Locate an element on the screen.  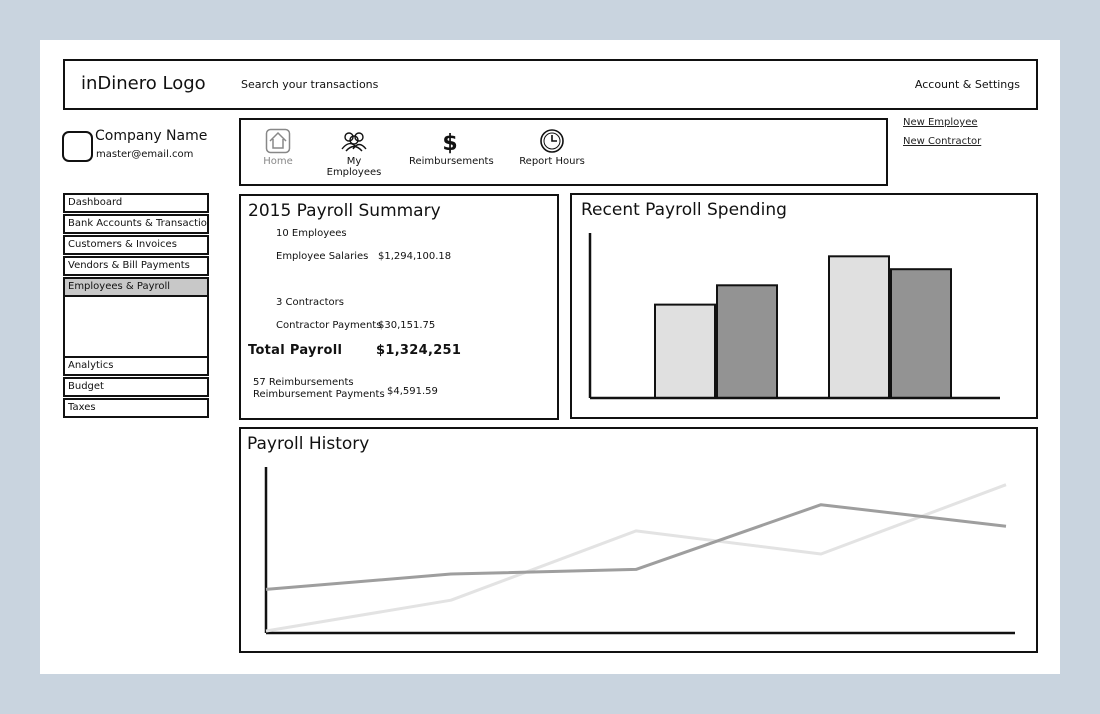
people-icon is located at coordinates (354, 142).